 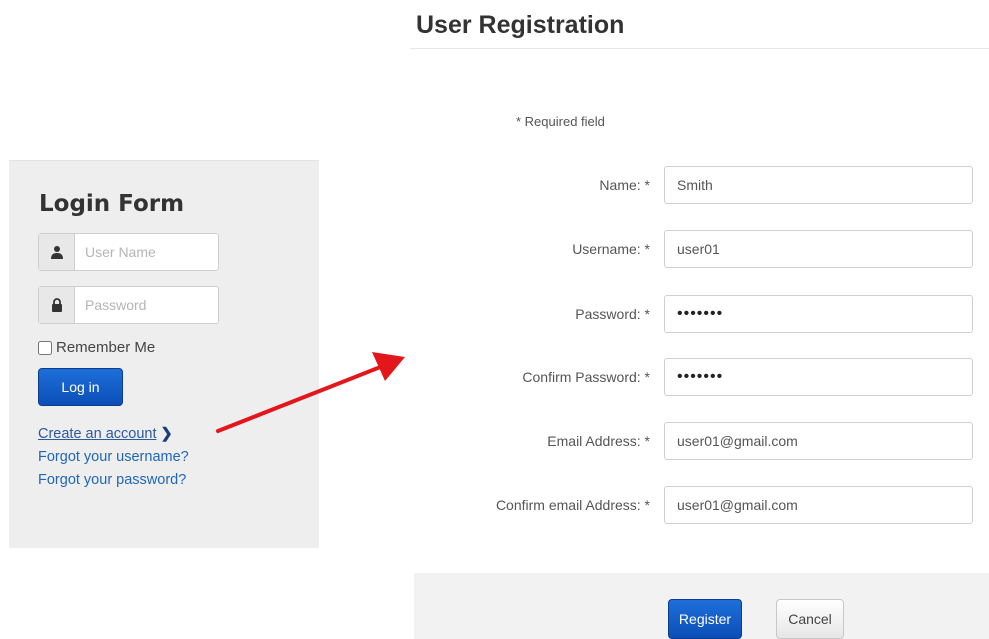 What do you see at coordinates (112, 204) in the screenshot?
I see `login-form-title: Login Form` at bounding box center [112, 204].